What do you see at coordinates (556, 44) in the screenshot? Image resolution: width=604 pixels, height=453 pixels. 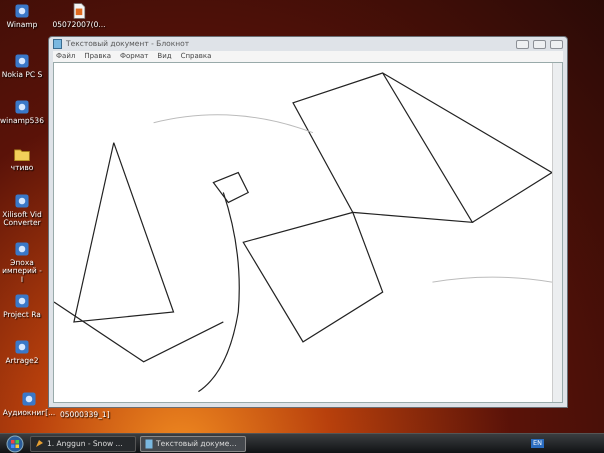 I see `close-button` at bounding box center [556, 44].